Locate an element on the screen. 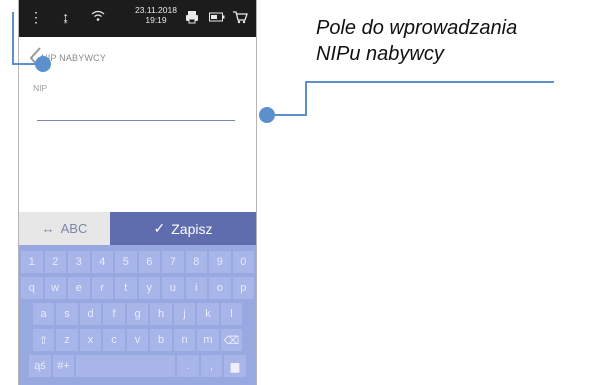 The width and height of the screenshot is (589, 385). swap-arrows-icon: ↔ is located at coordinates (48, 228).